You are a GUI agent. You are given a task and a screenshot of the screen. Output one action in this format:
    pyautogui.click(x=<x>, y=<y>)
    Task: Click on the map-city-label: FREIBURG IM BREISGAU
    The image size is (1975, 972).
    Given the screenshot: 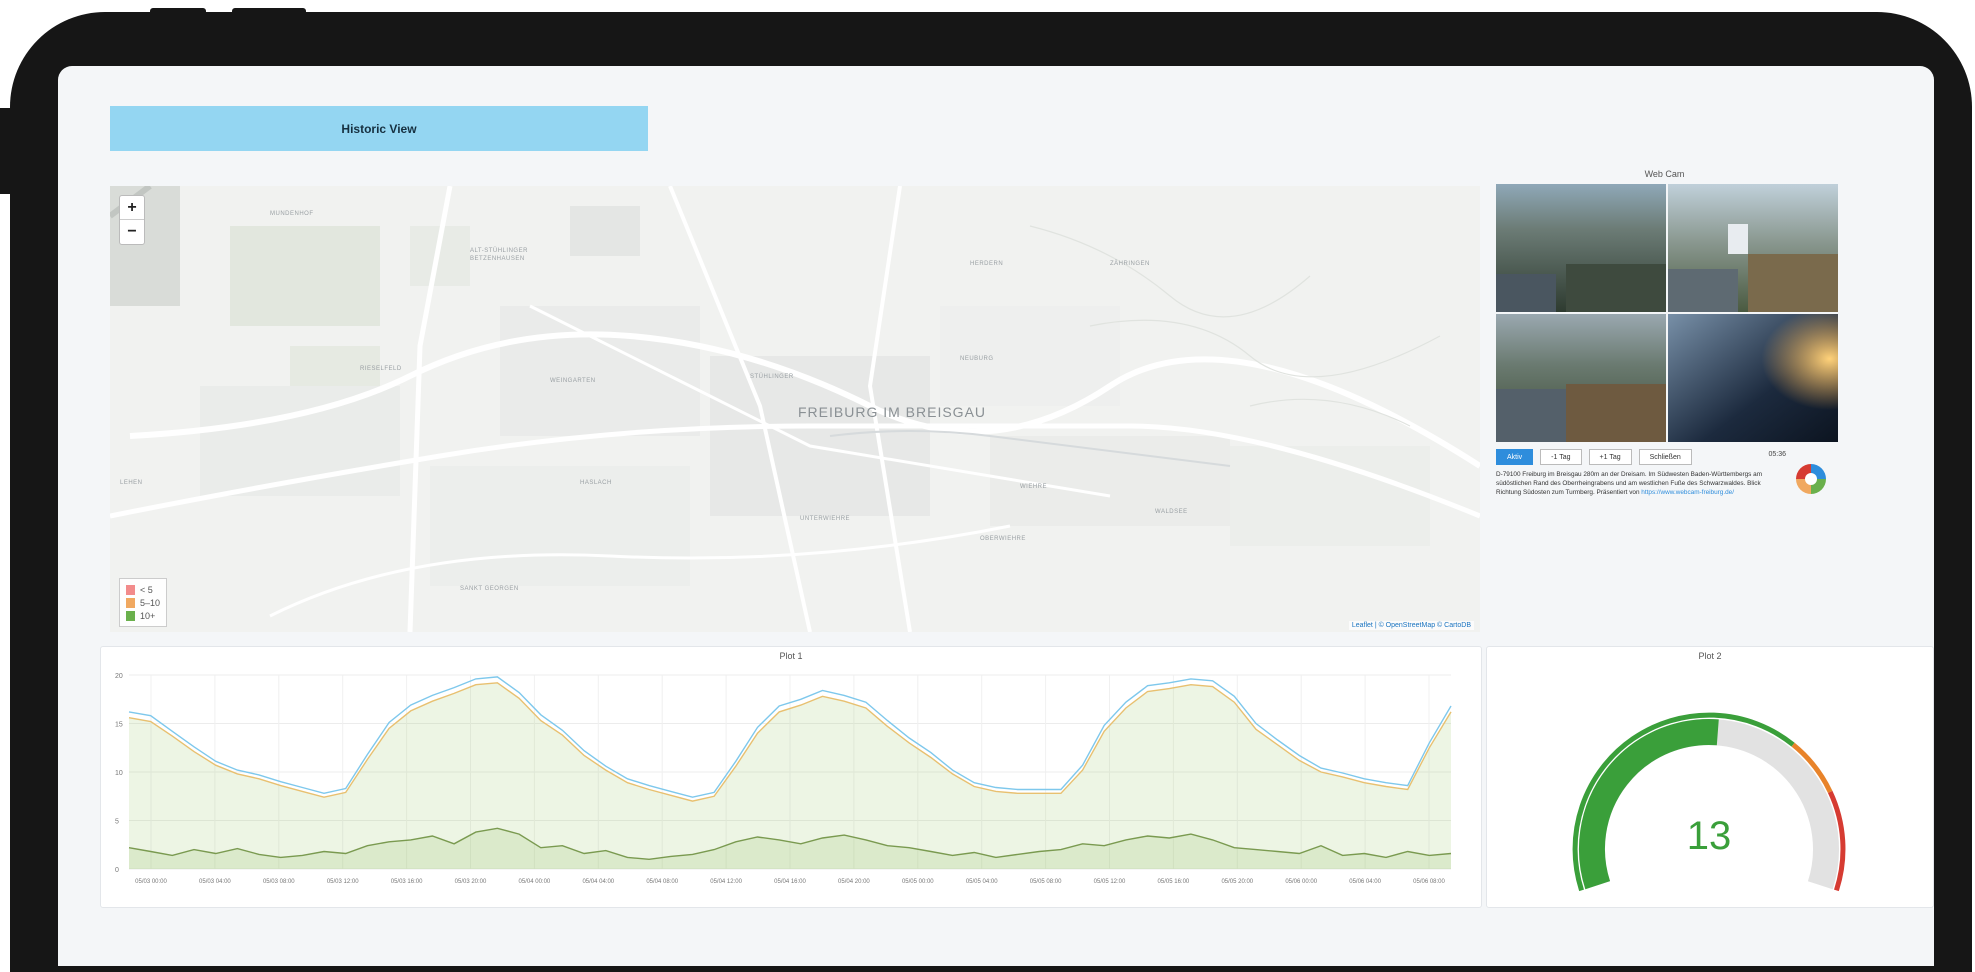 What is the action you would take?
    pyautogui.click(x=892, y=412)
    